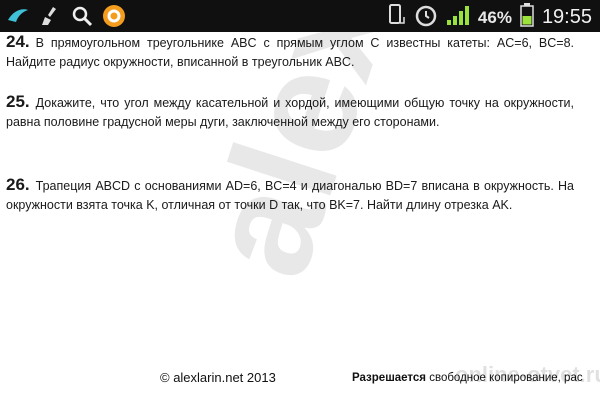 Image resolution: width=600 pixels, height=400 pixels. What do you see at coordinates (300, 16) in the screenshot?
I see `status-bar: 46% 19:55` at bounding box center [300, 16].